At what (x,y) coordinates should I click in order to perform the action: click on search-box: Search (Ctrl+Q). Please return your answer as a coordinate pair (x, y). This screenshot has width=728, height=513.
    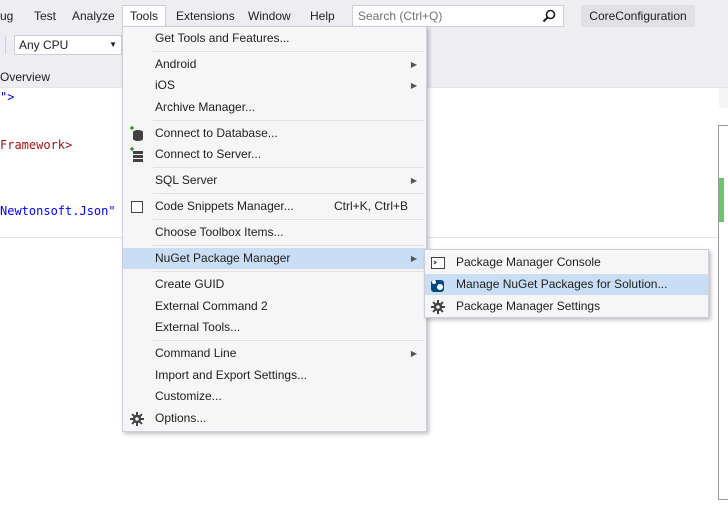
    Looking at the image, I should click on (458, 16).